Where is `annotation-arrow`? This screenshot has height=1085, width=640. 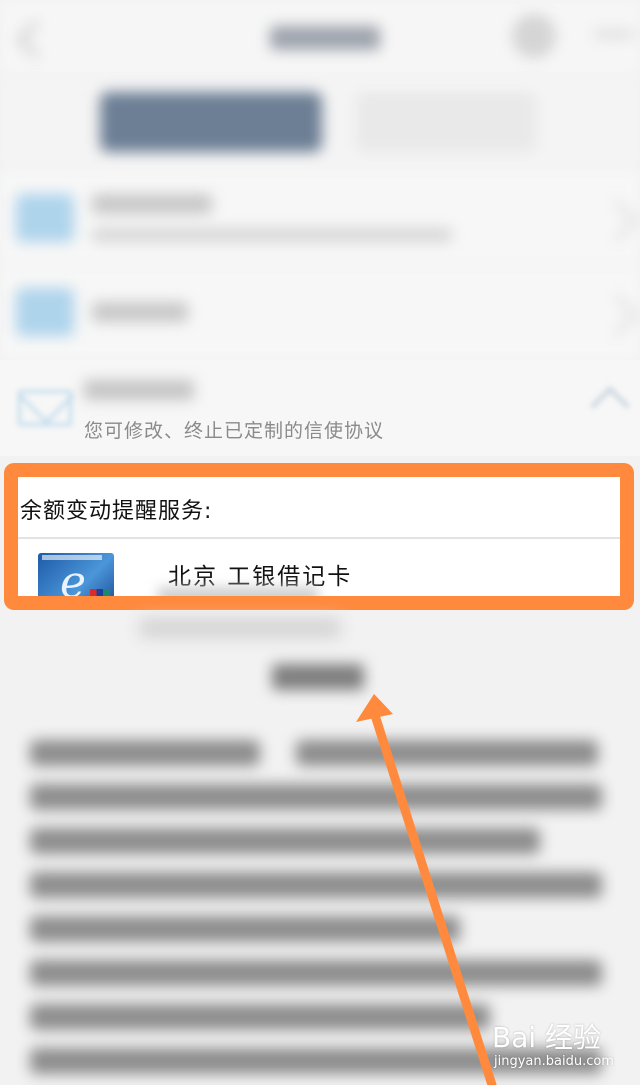
annotation-arrow is located at coordinates (426, 889).